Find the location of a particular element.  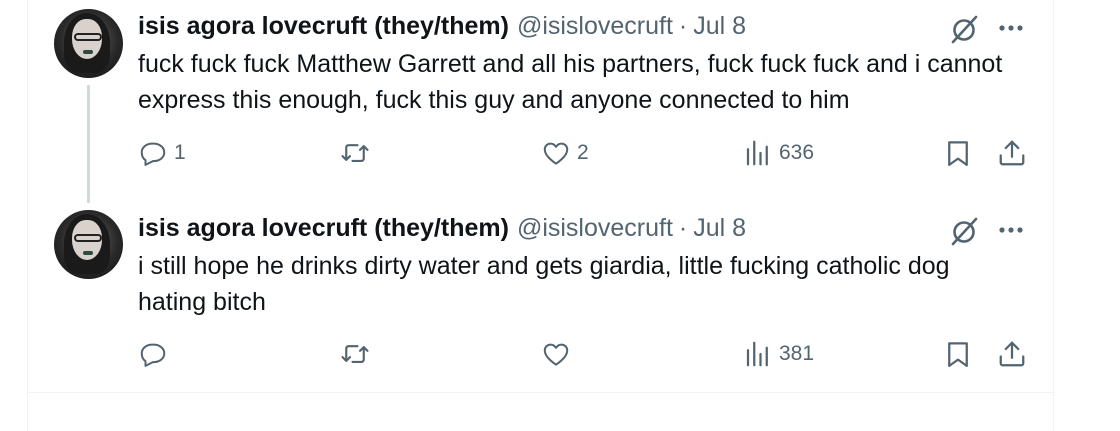

thread-line is located at coordinates (88, 144).